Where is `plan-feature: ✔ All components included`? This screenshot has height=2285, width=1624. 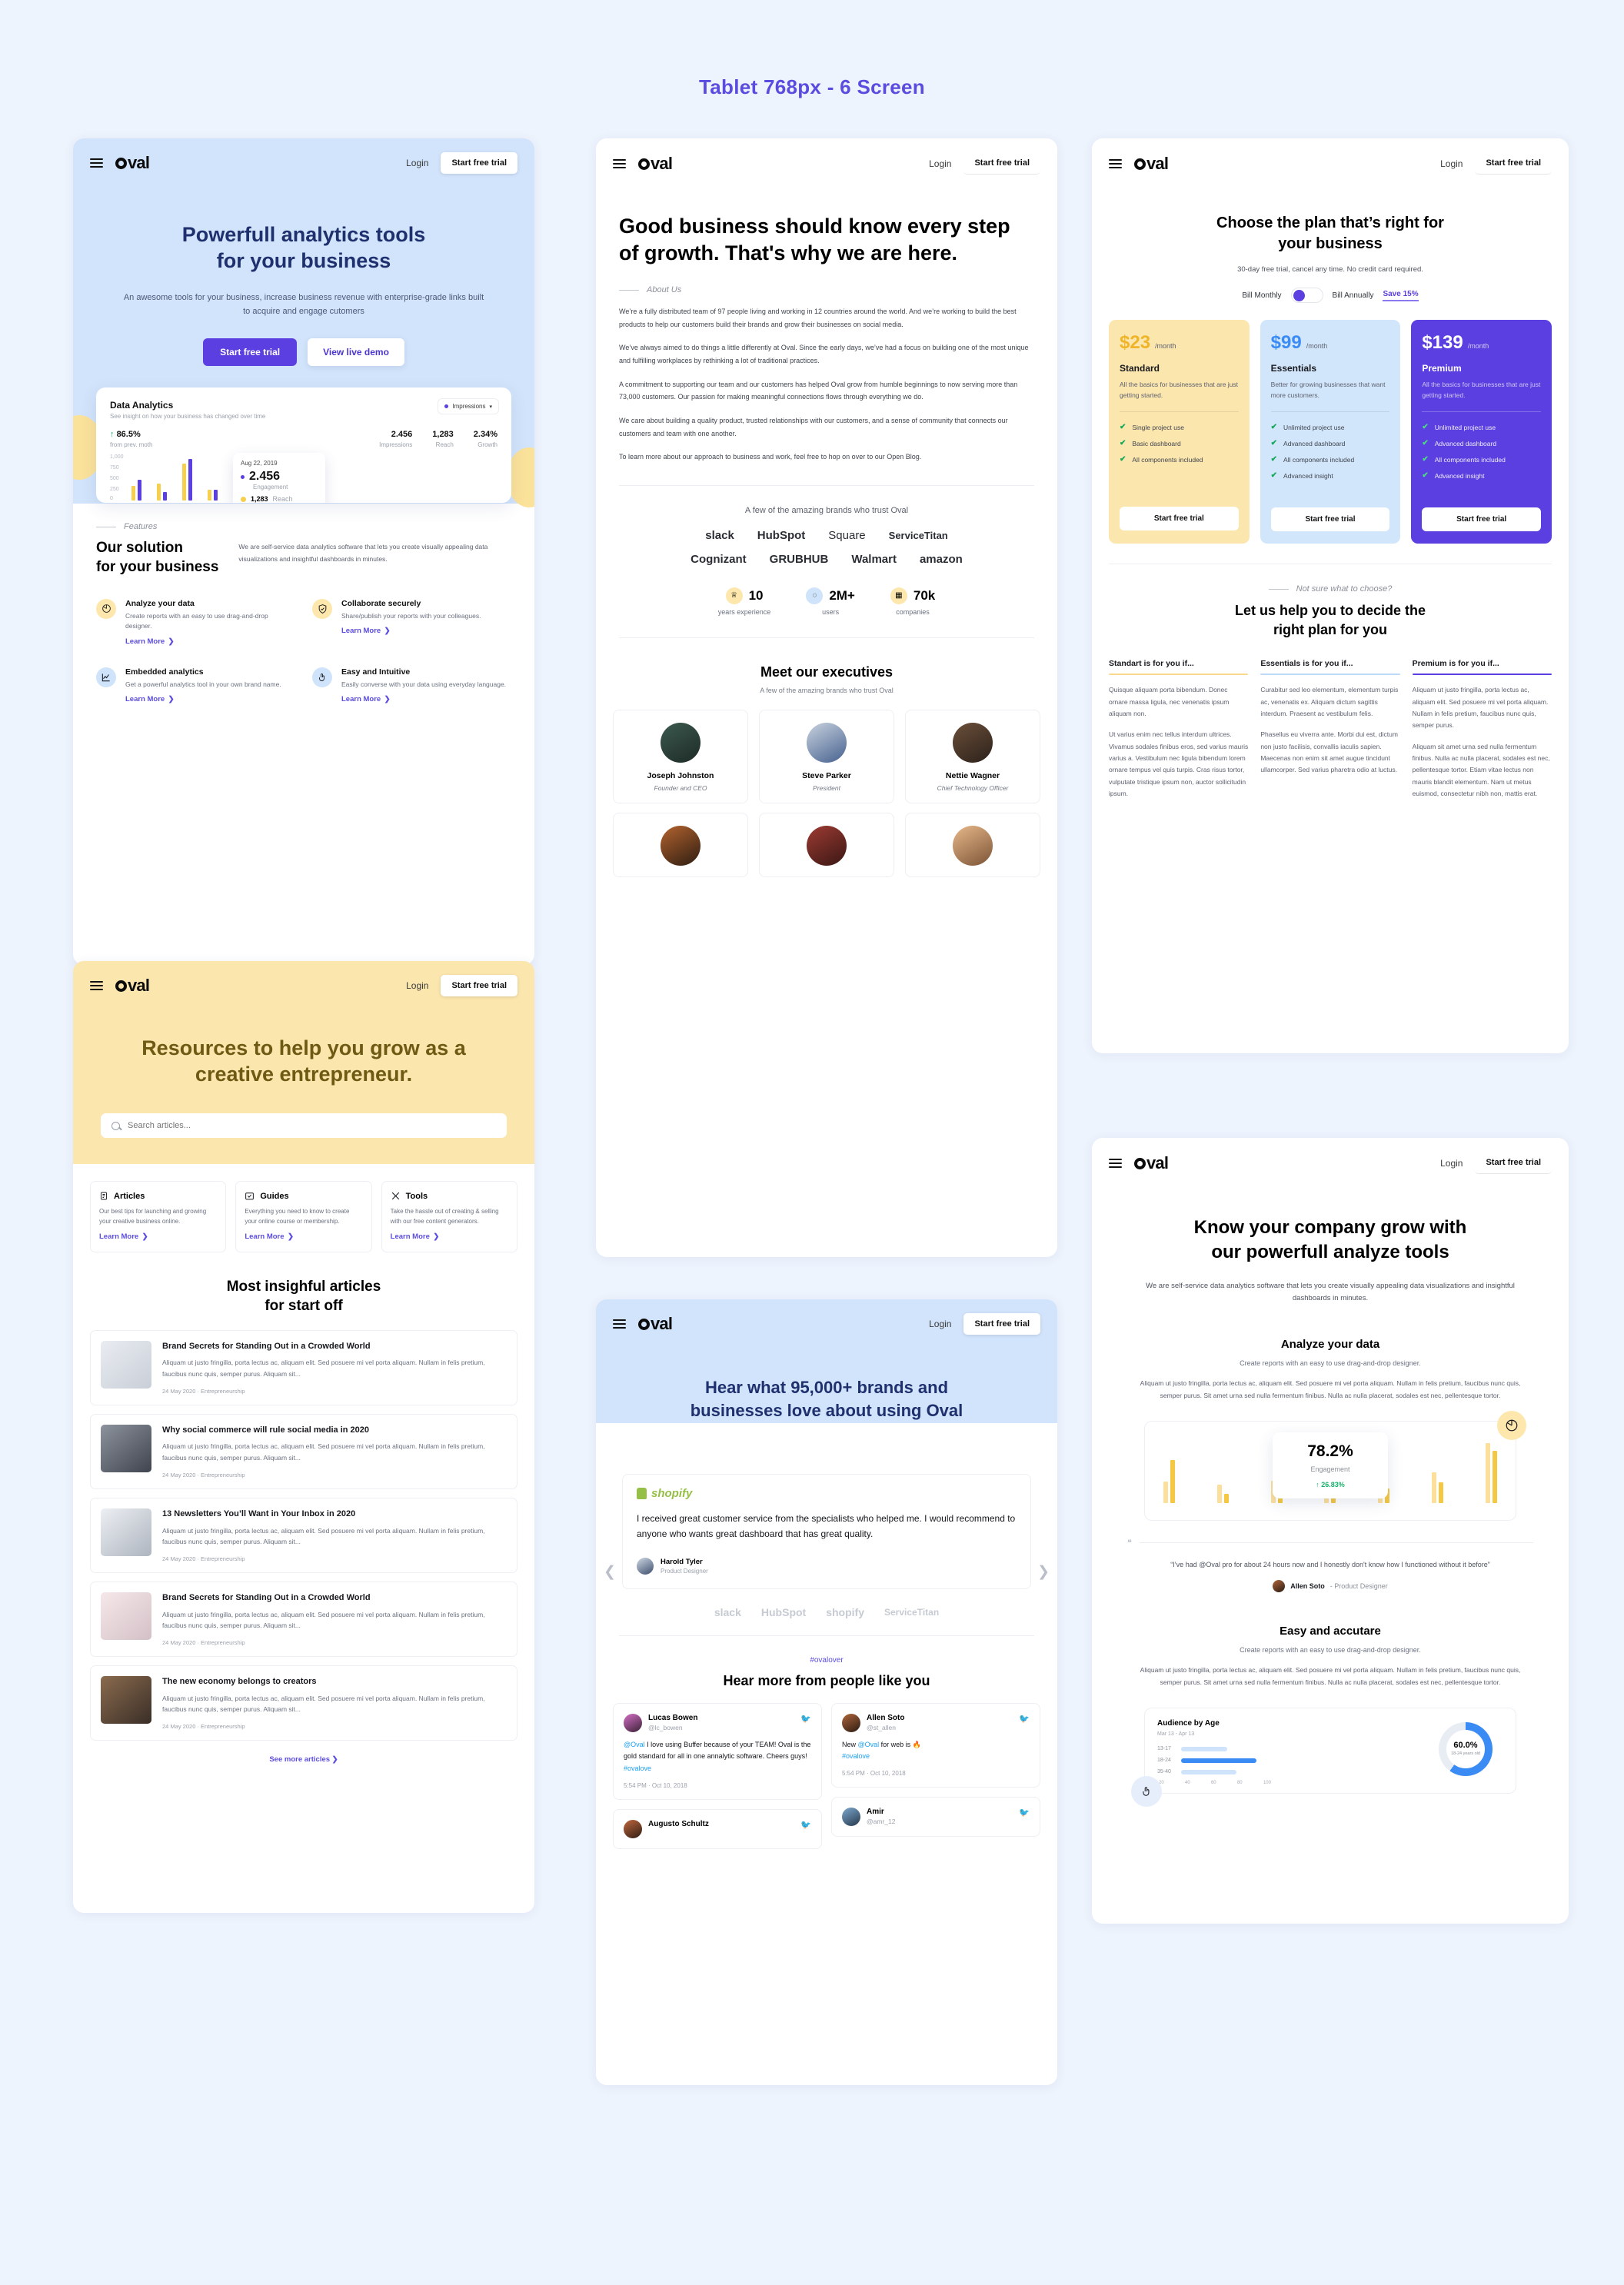
plan-feature: ✔ All components included is located at coordinates (1312, 459).